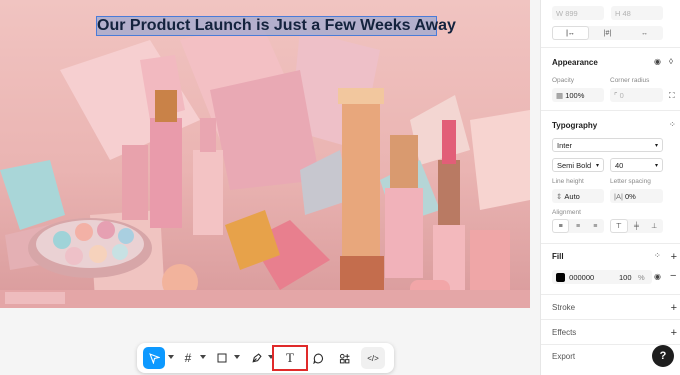 The width and height of the screenshot is (680, 375). What do you see at coordinates (673, 276) in the screenshot?
I see `remove-fill-icon: −` at bounding box center [673, 276].